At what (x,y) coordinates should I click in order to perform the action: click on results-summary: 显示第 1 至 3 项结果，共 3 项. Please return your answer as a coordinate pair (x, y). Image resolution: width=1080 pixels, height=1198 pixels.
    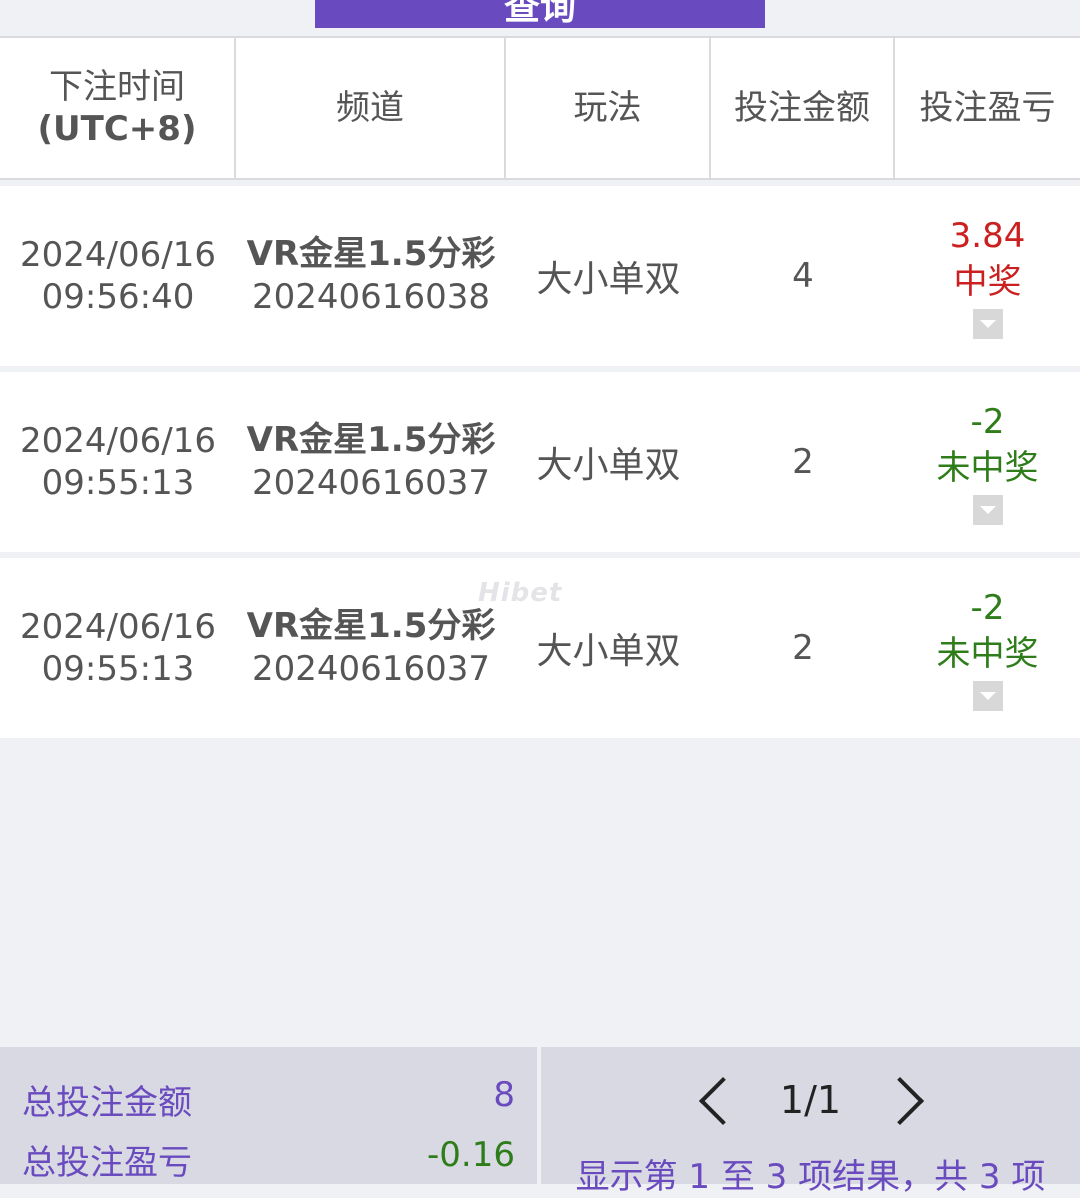
    Looking at the image, I should click on (810, 1177).